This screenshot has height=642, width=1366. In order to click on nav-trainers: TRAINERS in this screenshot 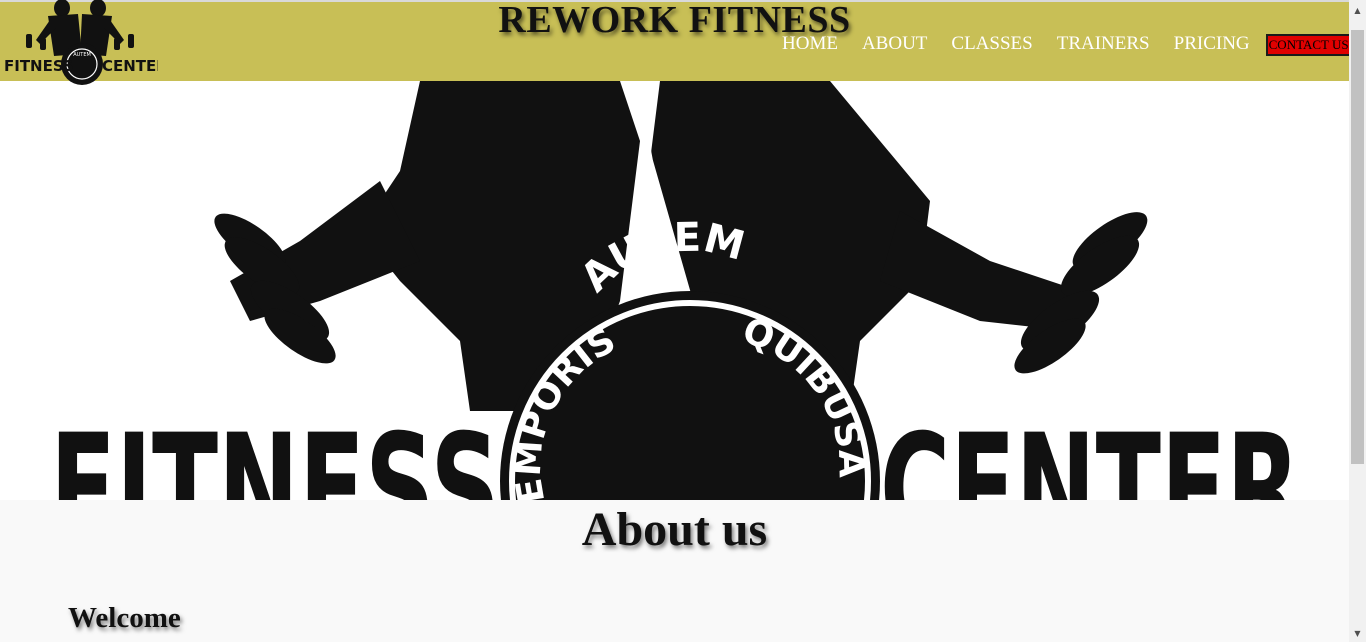, I will do `click(1103, 44)`.